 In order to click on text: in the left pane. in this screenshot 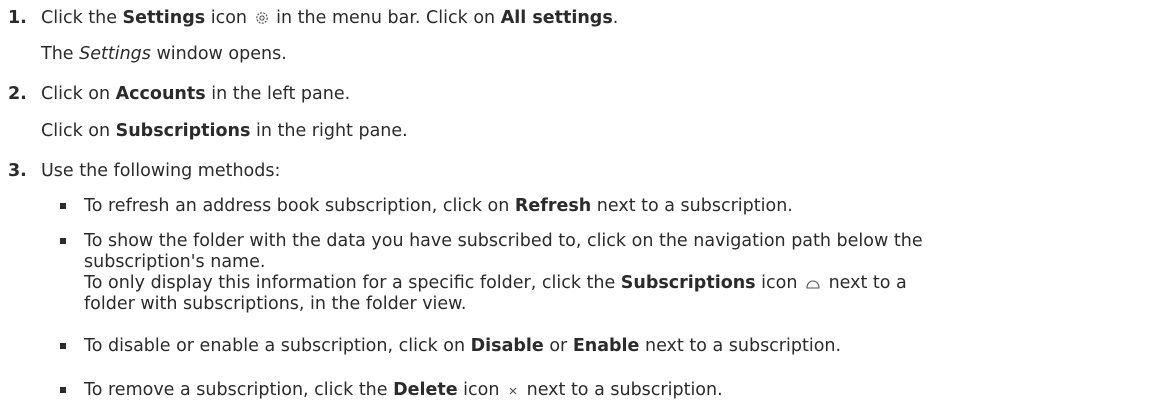, I will do `click(278, 94)`.